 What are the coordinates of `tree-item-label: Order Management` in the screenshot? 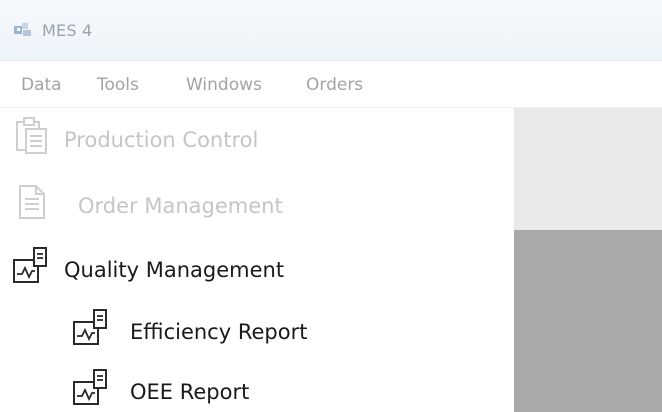 It's located at (180, 206).